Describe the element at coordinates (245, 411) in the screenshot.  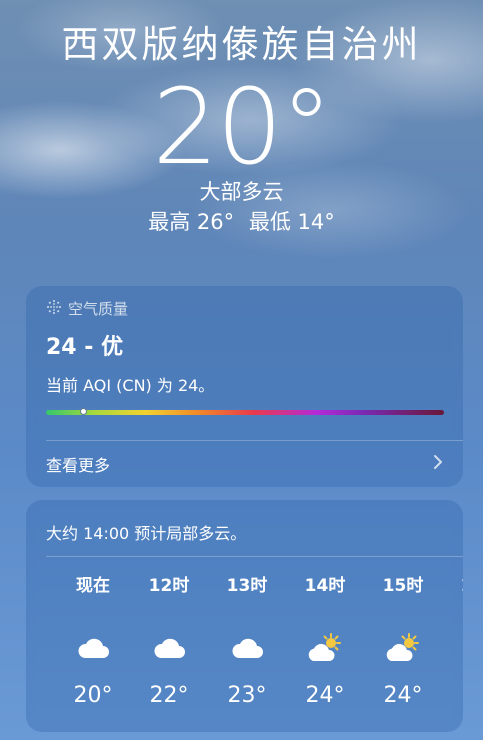
I see `aqi-scale-bar` at that location.